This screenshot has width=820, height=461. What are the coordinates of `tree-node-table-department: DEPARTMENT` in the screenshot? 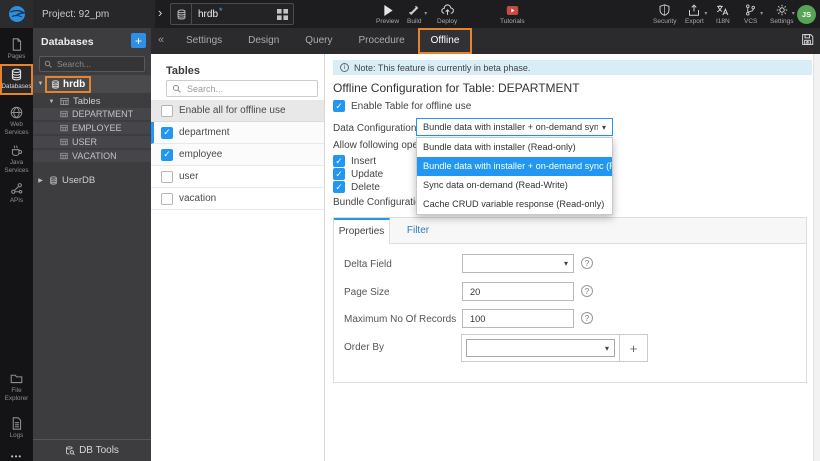 It's located at (92, 114).